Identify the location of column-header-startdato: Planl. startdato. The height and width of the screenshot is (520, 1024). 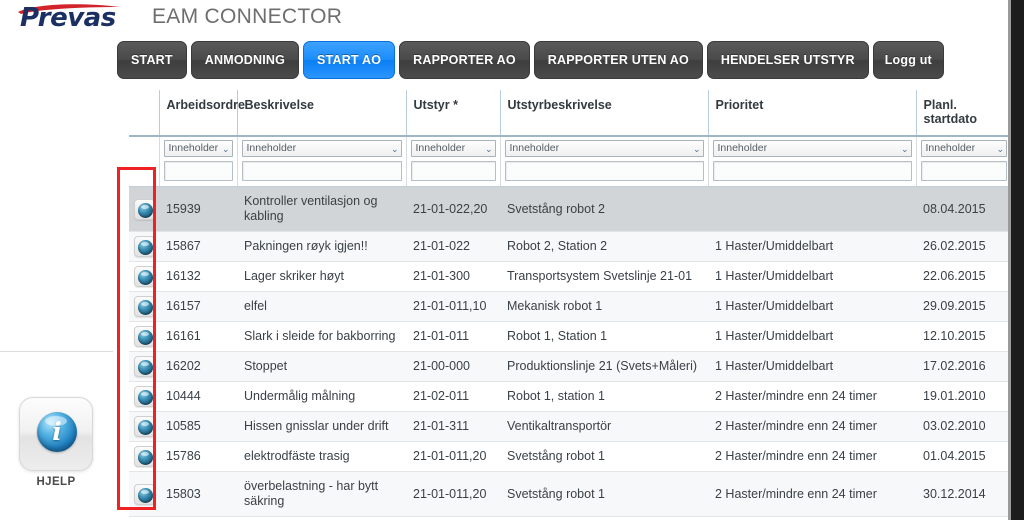
(963, 113).